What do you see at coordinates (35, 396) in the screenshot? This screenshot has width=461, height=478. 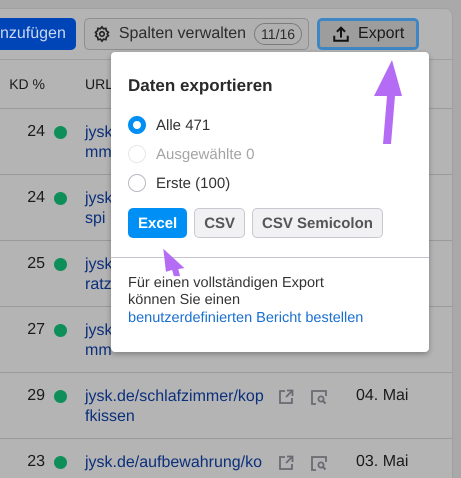 I see `kd-value: 29` at bounding box center [35, 396].